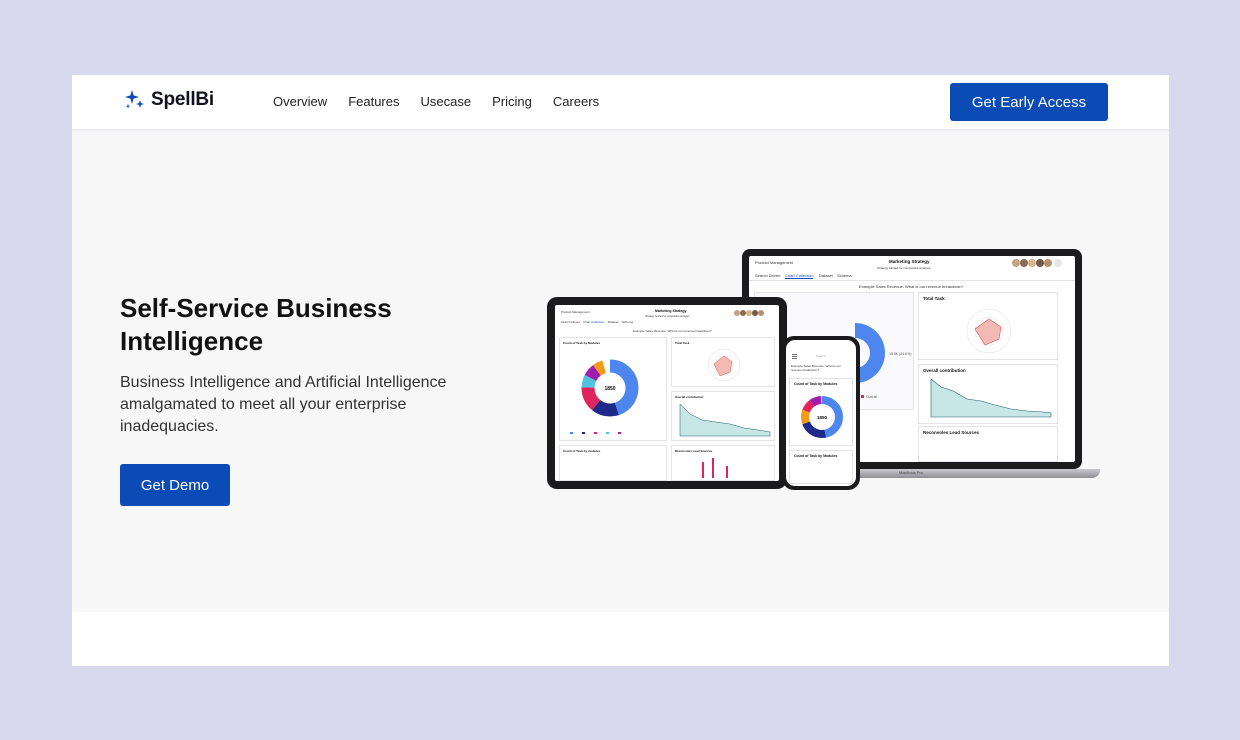  Describe the element at coordinates (912, 280) in the screenshot. I see `divider` at that location.